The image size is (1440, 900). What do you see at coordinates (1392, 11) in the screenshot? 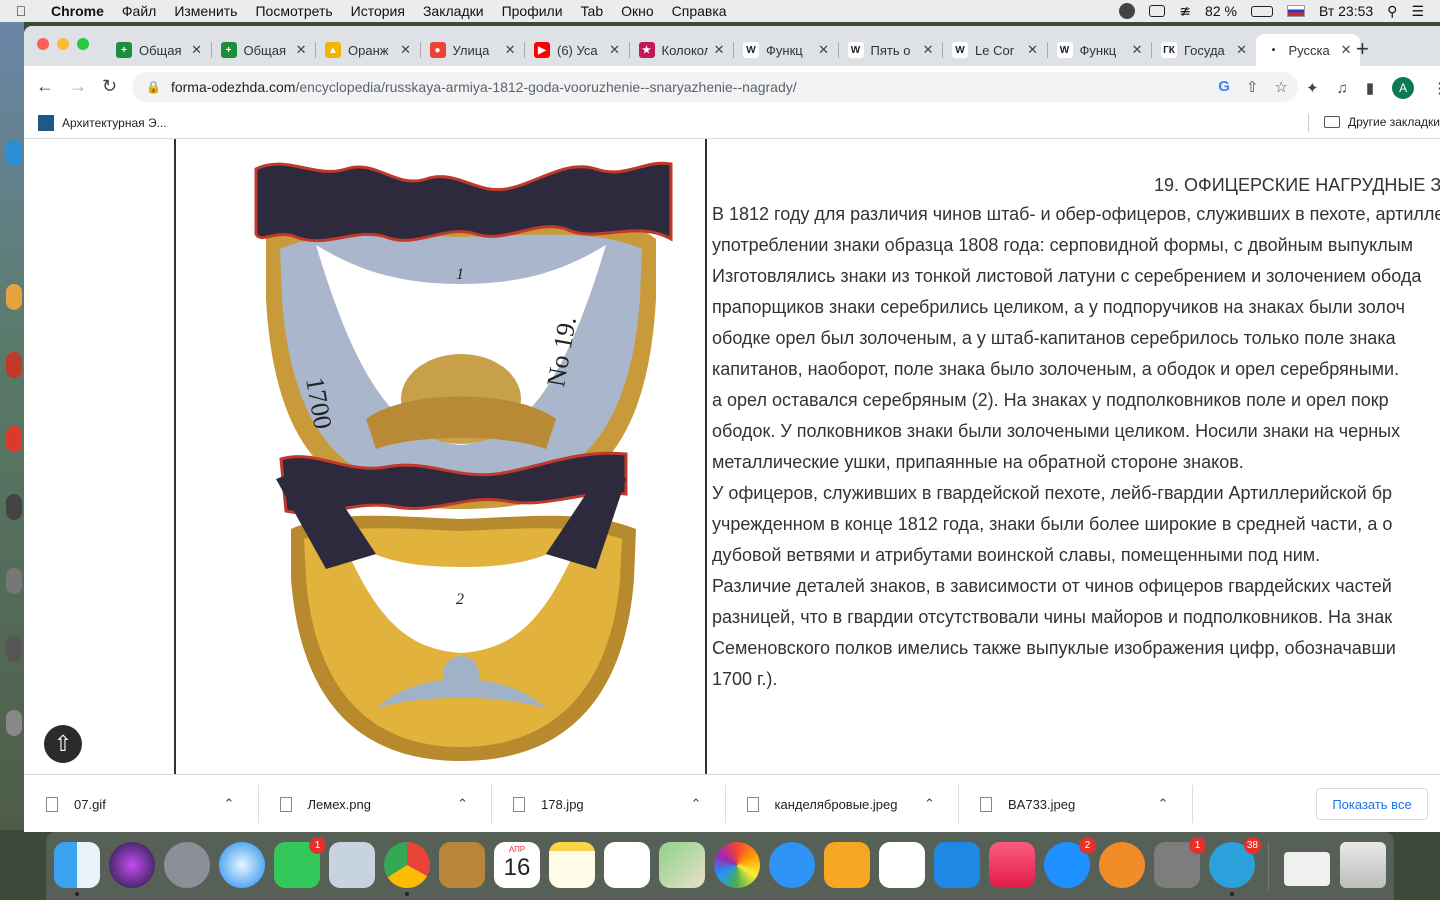
I see `spotlight-search-icon: ⚲` at bounding box center [1392, 11].